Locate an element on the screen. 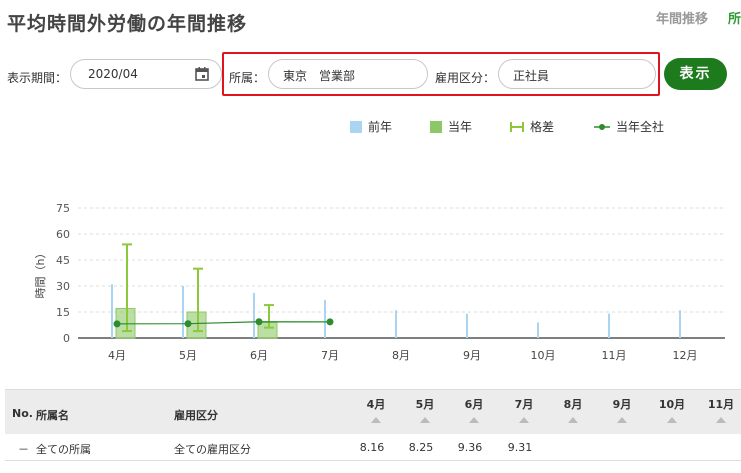  legend-prev-year-label: 前年 is located at coordinates (380, 127).